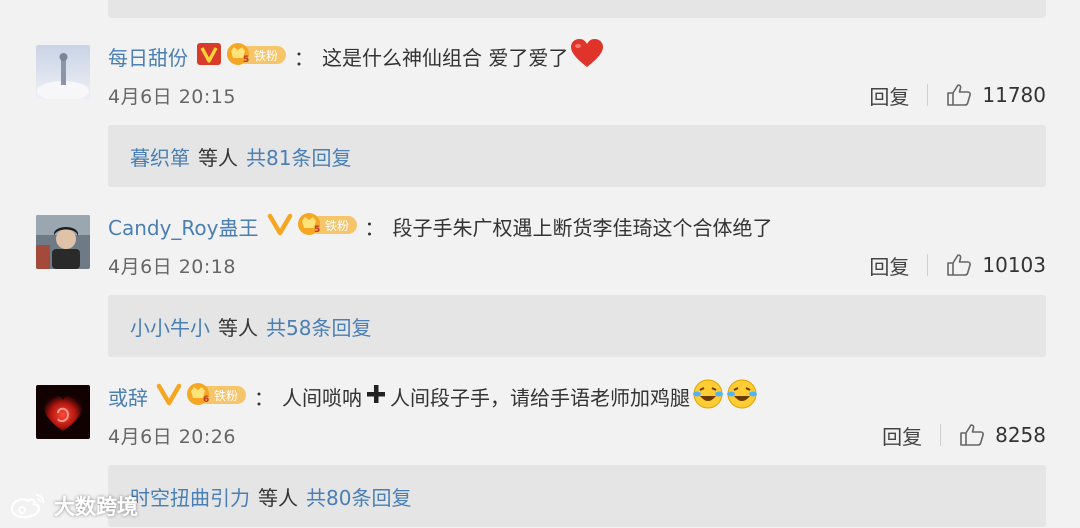 The height and width of the screenshot is (528, 1080). I want to click on comment-header: Candy_Roy蛊王 5 铁粉 ： 段子手朱广权遇上断货李佳琦这个合体绝了, so click(440, 226).